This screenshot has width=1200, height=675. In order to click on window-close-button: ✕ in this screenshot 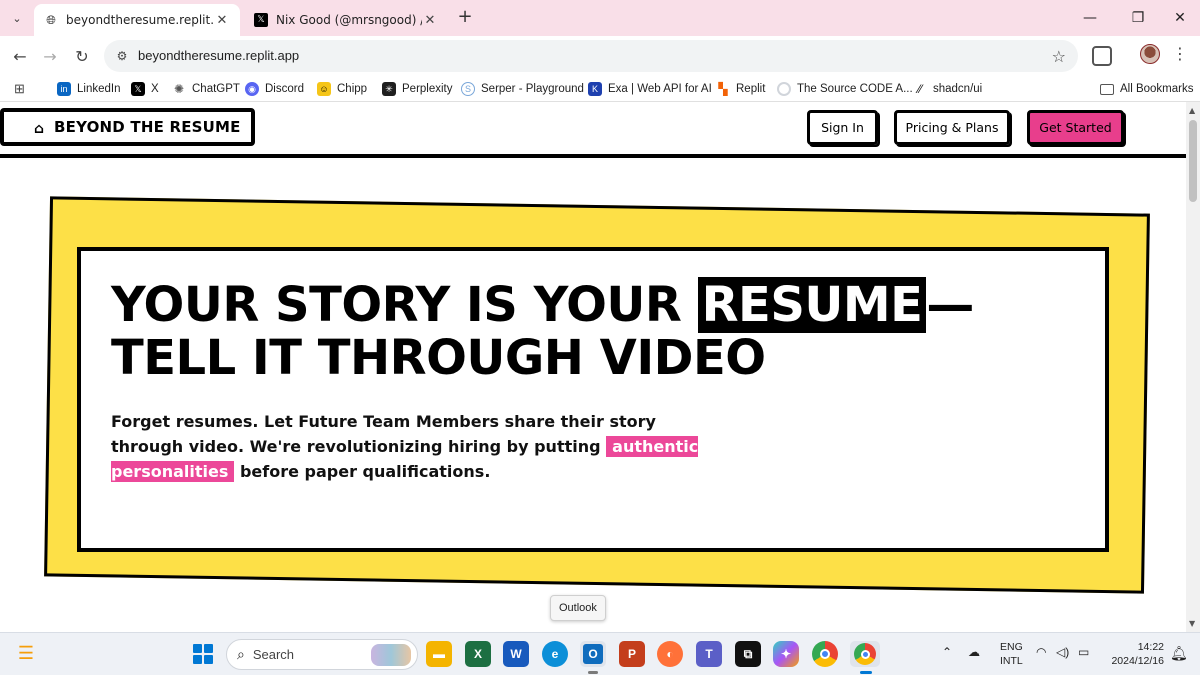, I will do `click(1180, 18)`.